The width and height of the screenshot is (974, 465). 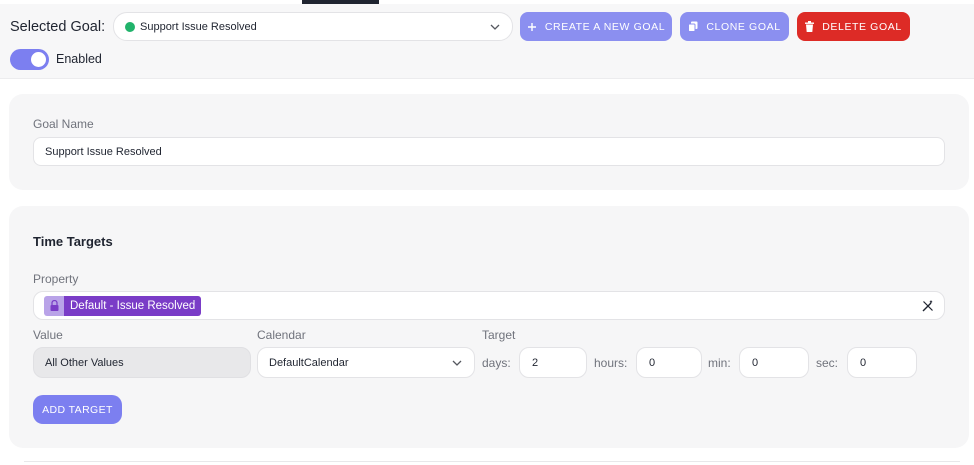 I want to click on value-label: Value, so click(x=48, y=335).